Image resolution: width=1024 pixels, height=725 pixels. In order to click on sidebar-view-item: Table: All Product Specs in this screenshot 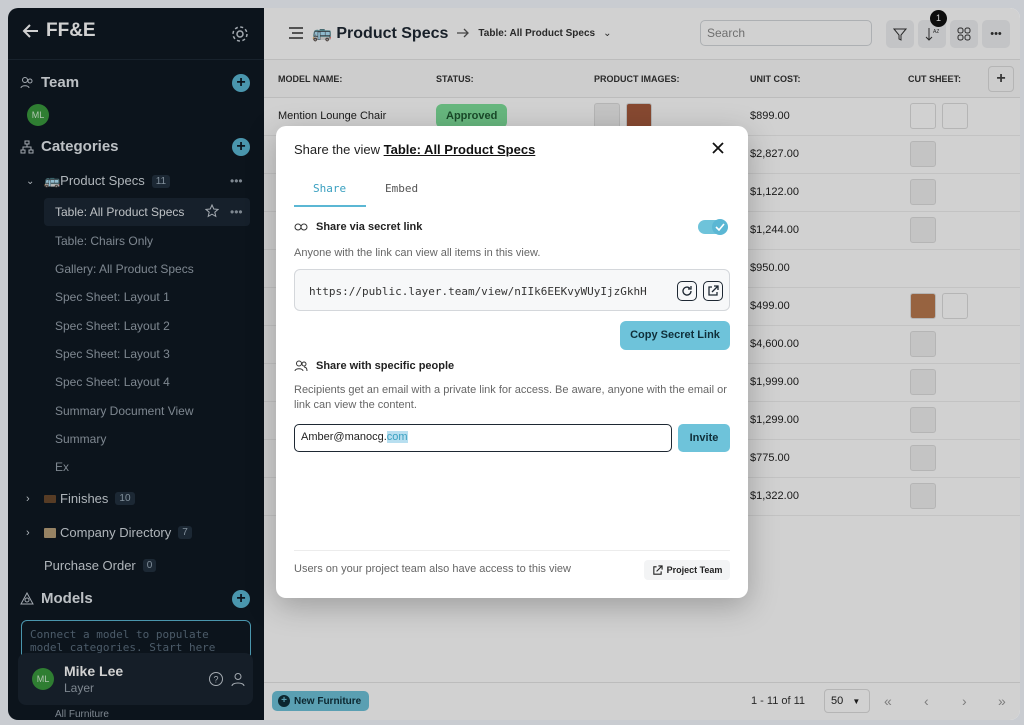, I will do `click(119, 212)`.